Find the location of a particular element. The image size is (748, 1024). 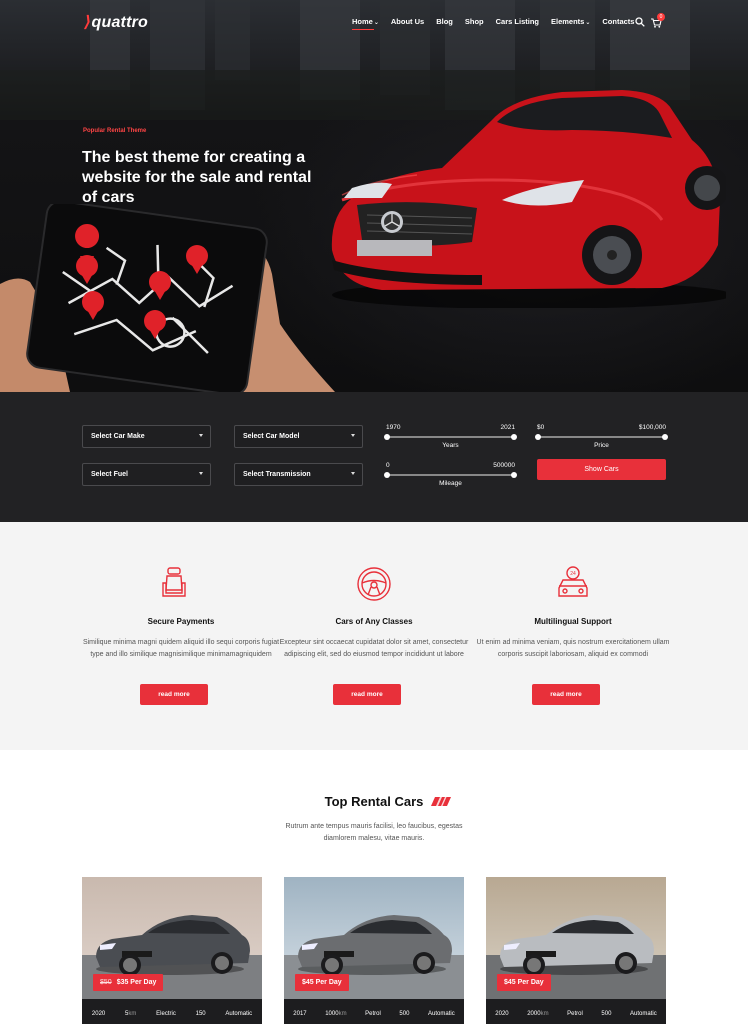

mileage-label: Mileage is located at coordinates (450, 483).